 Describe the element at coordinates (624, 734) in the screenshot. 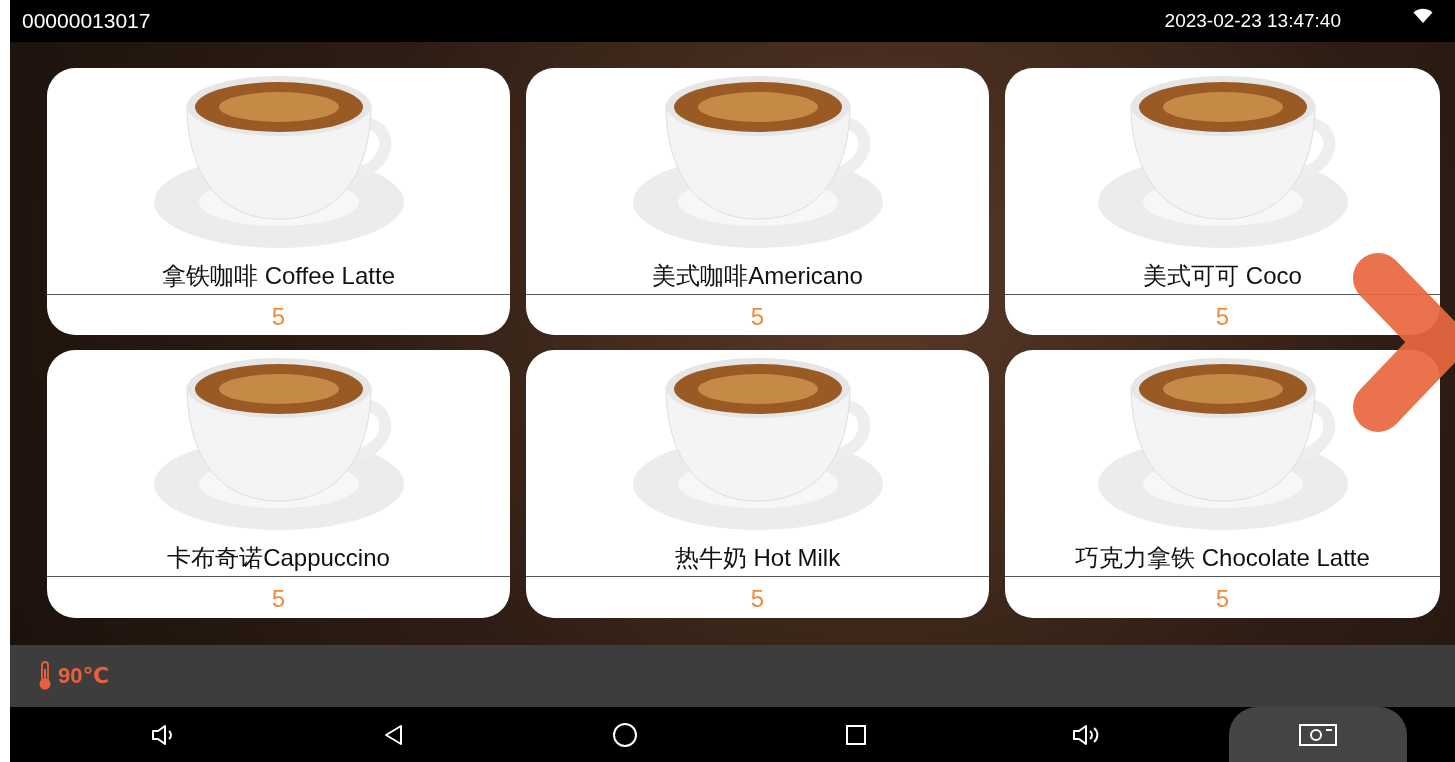

I see `home-icon` at that location.